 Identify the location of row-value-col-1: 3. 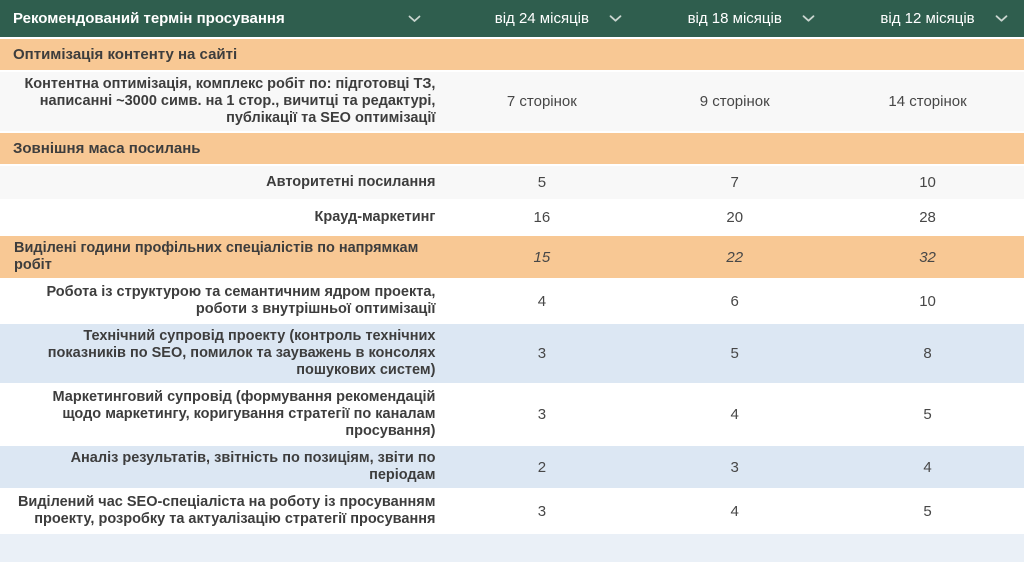
(734, 467).